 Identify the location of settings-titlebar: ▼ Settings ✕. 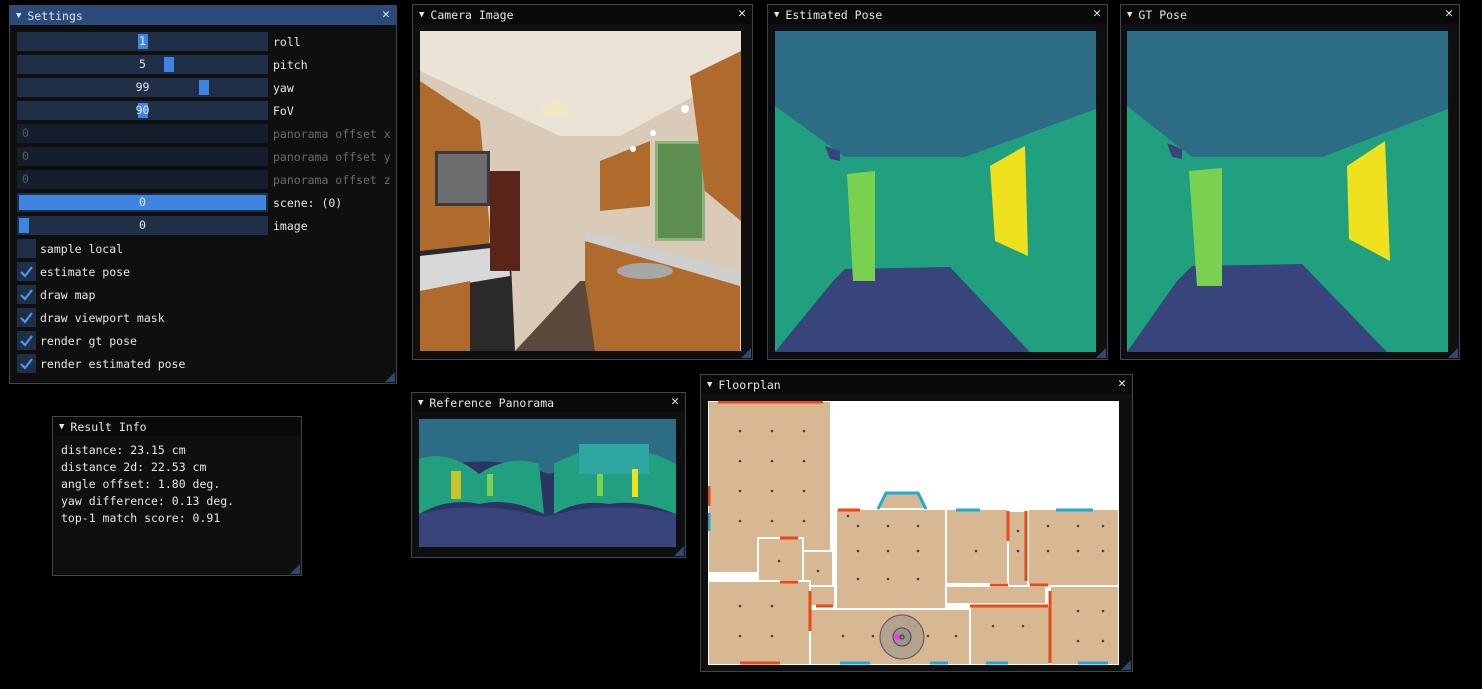
(203, 15).